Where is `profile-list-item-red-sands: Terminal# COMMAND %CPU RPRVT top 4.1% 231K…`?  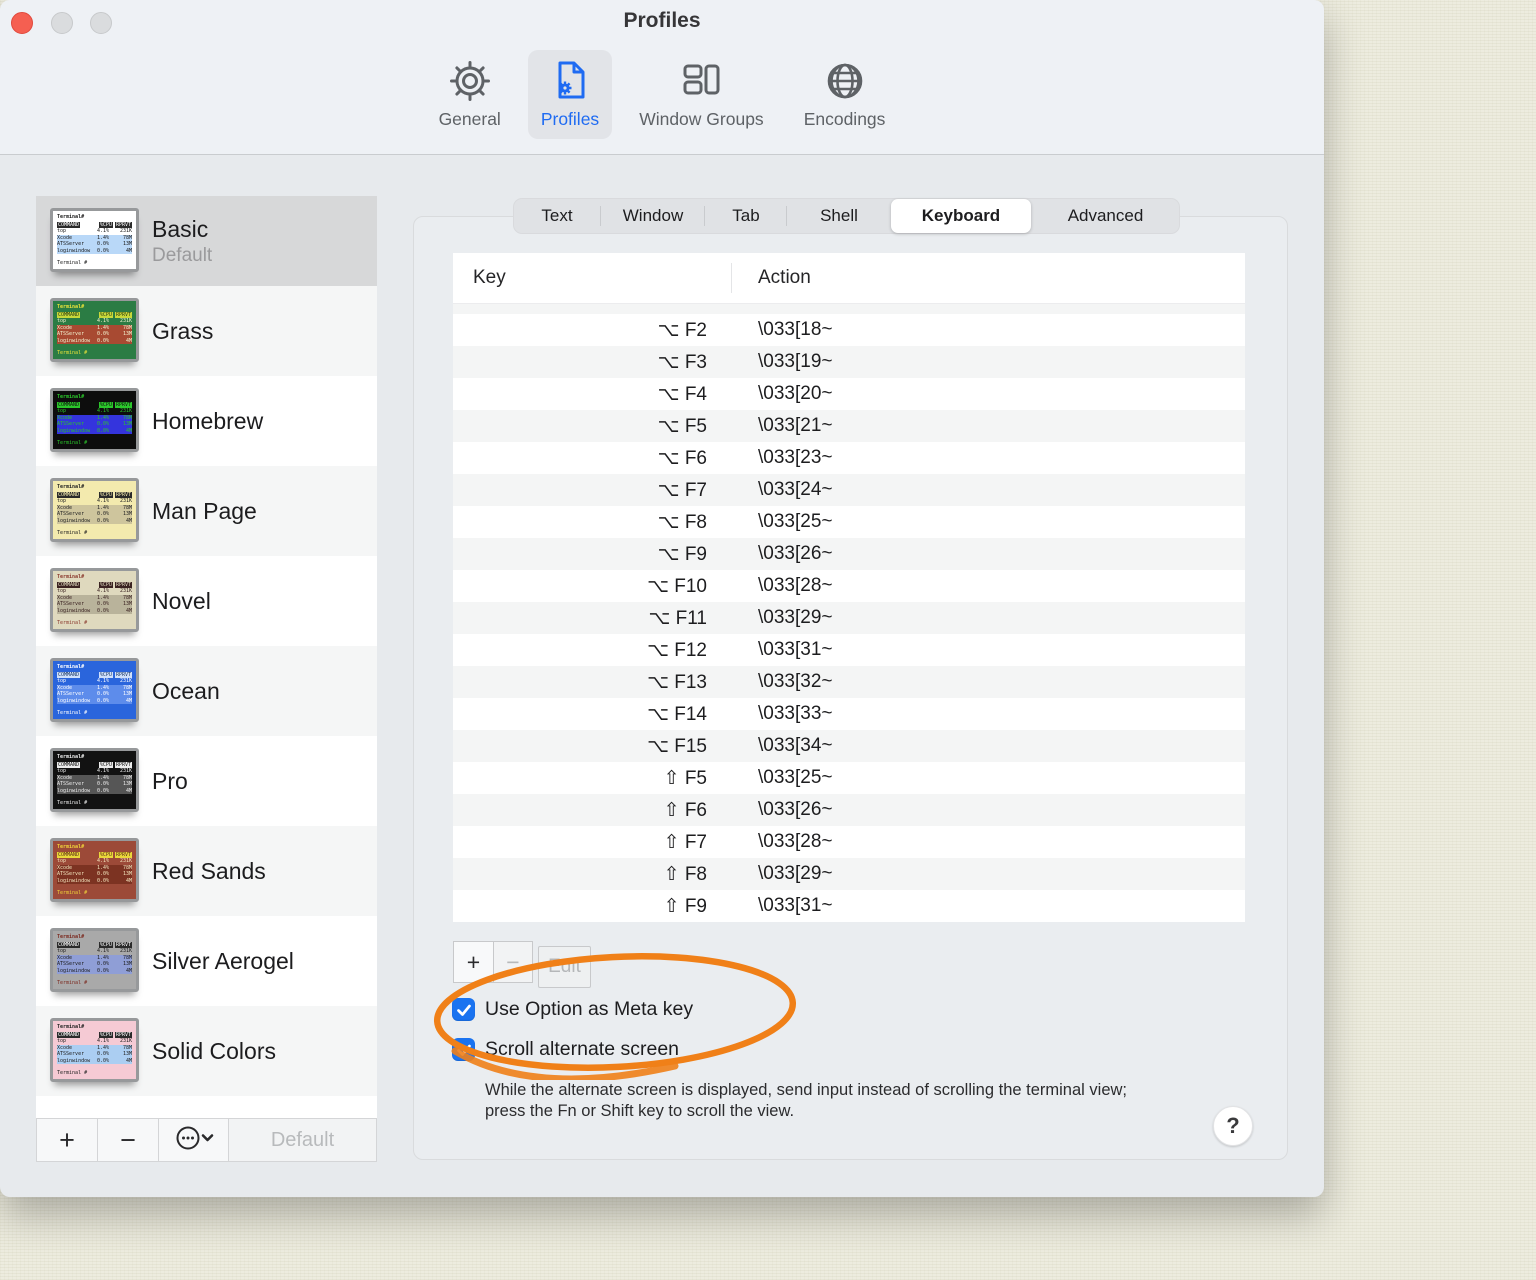
profile-list-item-red-sands: Terminal# COMMAND %CPU RPRVT top 4.1% 231K… is located at coordinates (206, 871).